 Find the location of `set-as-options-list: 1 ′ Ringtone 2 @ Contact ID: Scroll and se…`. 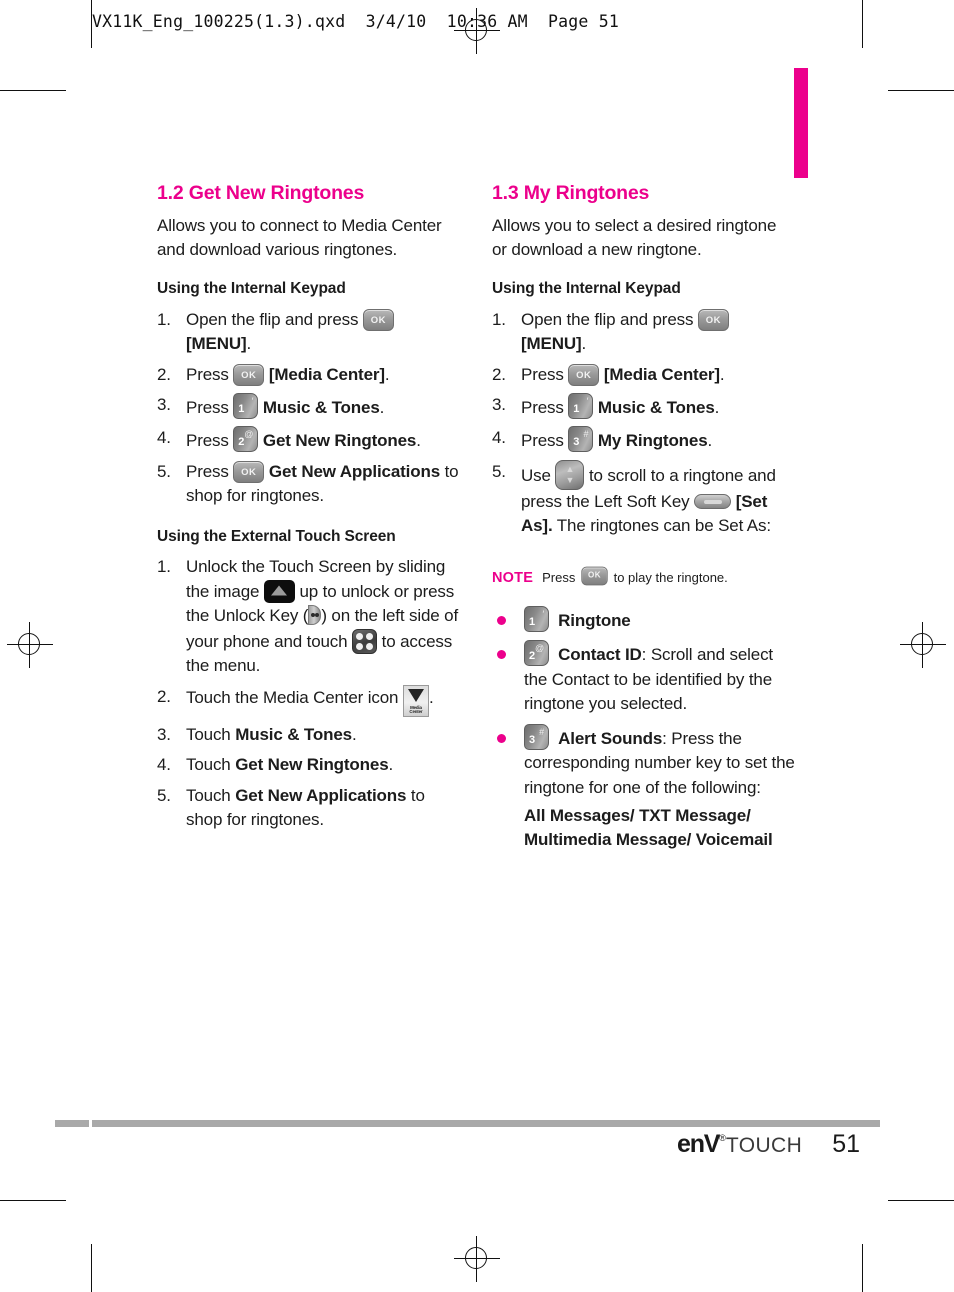

set-as-options-list: 1 ′ Ringtone 2 @ Contact ID: Scroll and se… is located at coordinates (643, 729).